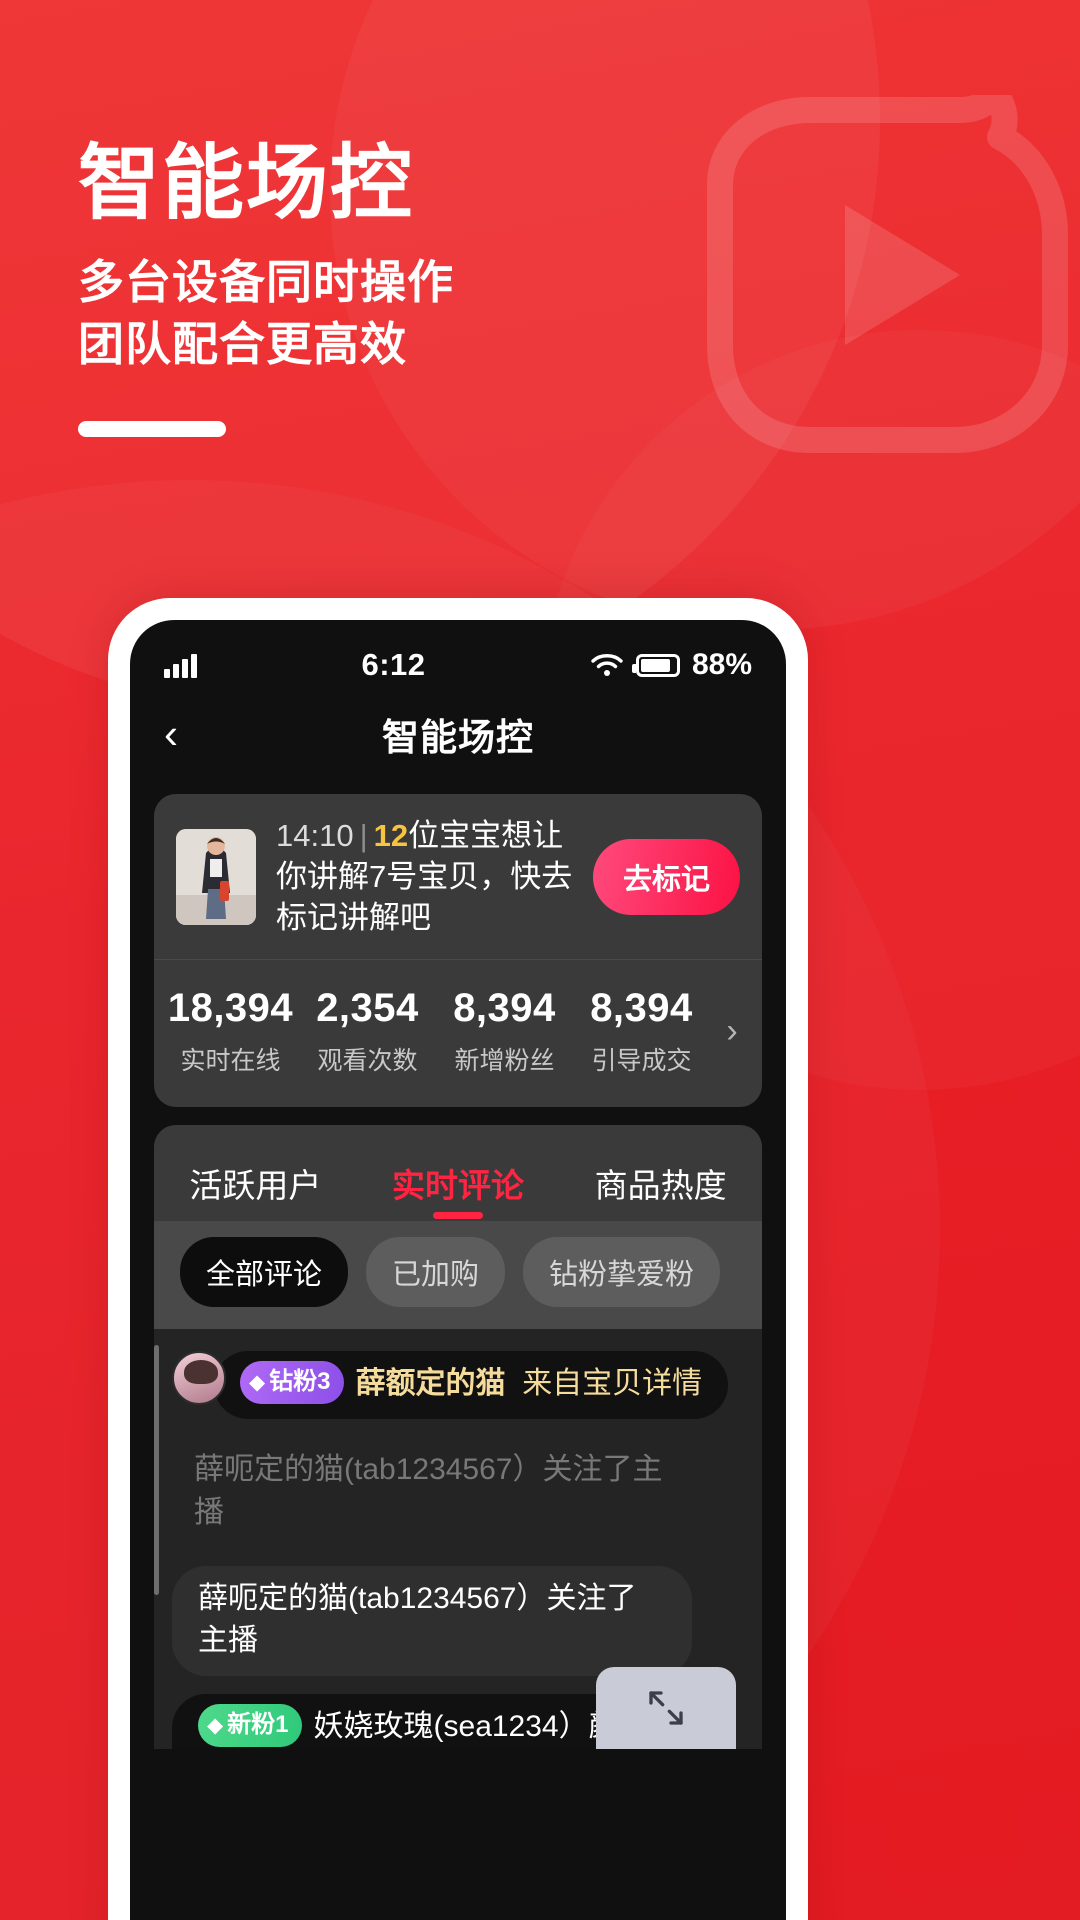  I want to click on signal-bars-icon, so click(180, 665).